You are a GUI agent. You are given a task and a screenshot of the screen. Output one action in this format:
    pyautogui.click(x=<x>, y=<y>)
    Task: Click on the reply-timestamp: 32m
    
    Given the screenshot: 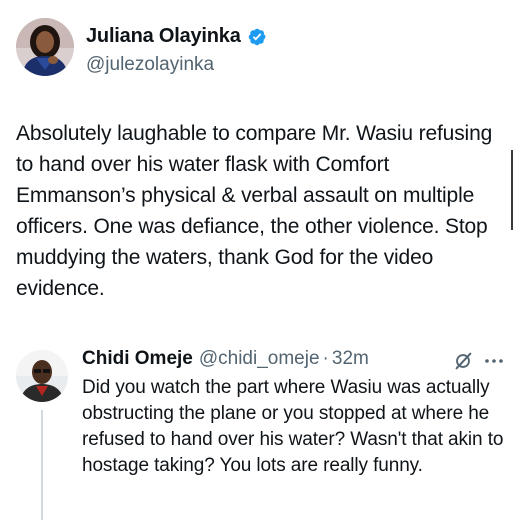 What is the action you would take?
    pyautogui.click(x=350, y=359)
    